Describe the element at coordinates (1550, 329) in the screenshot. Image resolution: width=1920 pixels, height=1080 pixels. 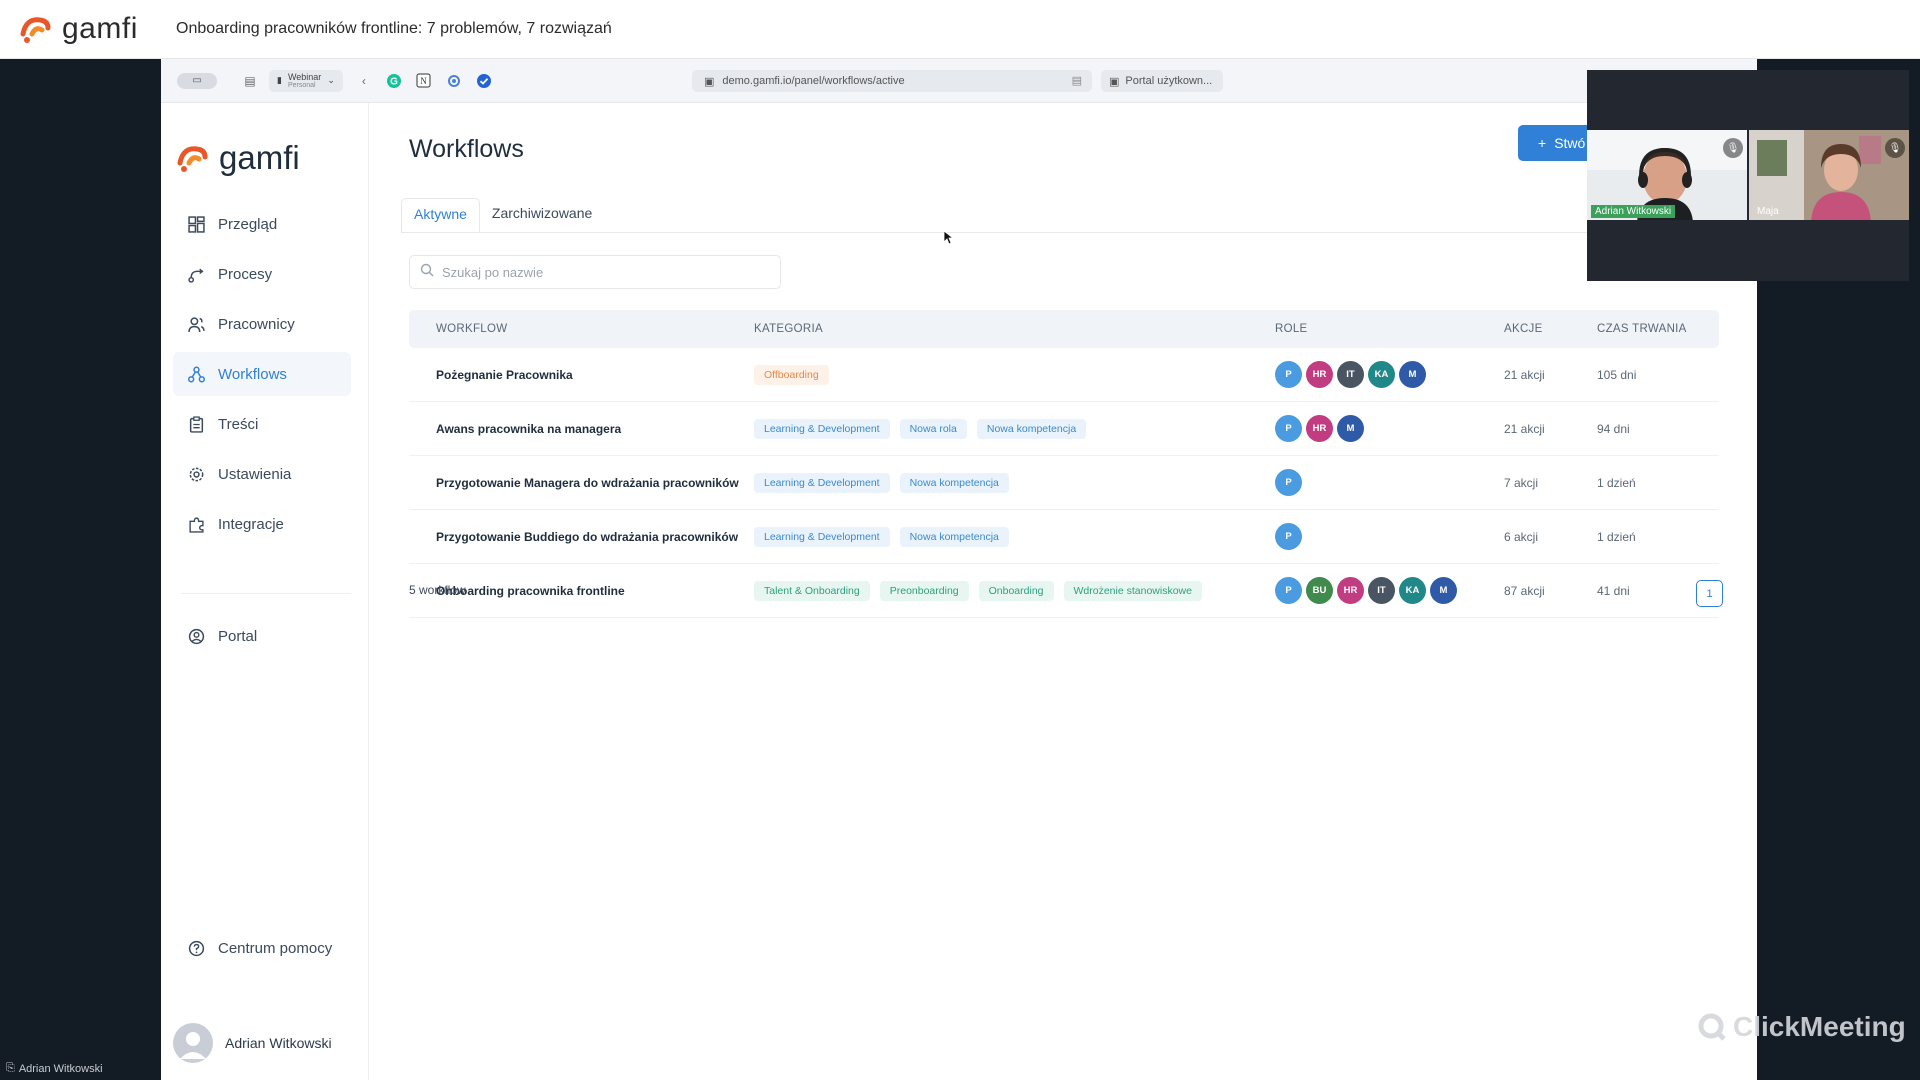
I see `column-header-akcje: AKCJE` at that location.